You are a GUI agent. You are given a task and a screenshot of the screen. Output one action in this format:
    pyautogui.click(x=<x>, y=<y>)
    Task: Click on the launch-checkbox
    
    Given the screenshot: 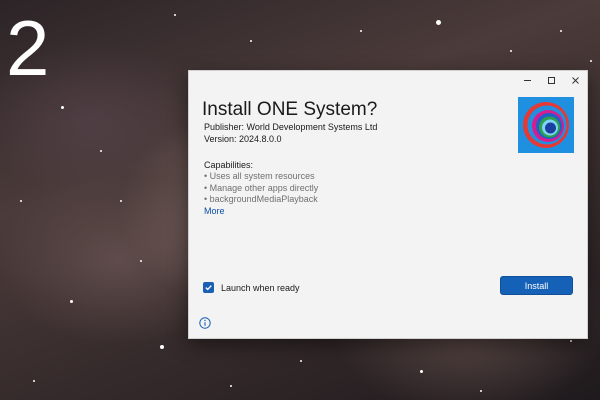 What is the action you would take?
    pyautogui.click(x=208, y=287)
    